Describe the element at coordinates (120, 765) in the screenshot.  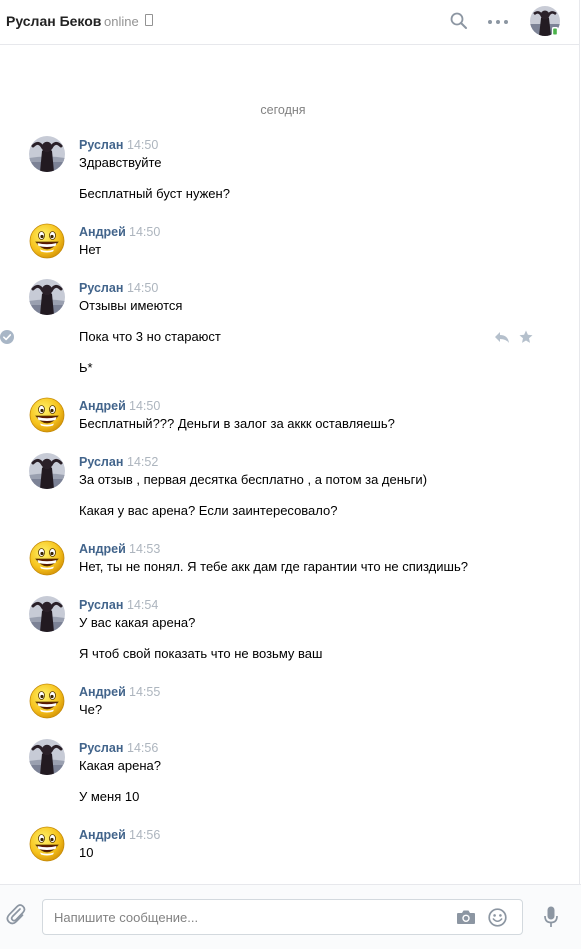
I see `message-text: Какая арена?` at that location.